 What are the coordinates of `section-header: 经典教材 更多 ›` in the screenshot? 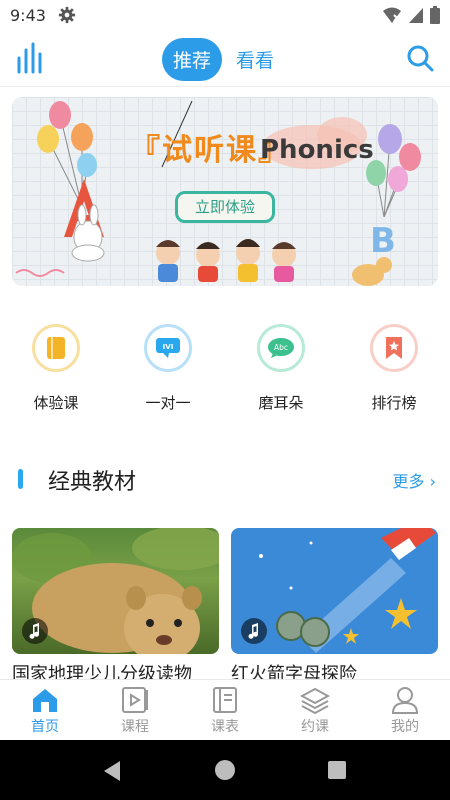 It's located at (225, 478).